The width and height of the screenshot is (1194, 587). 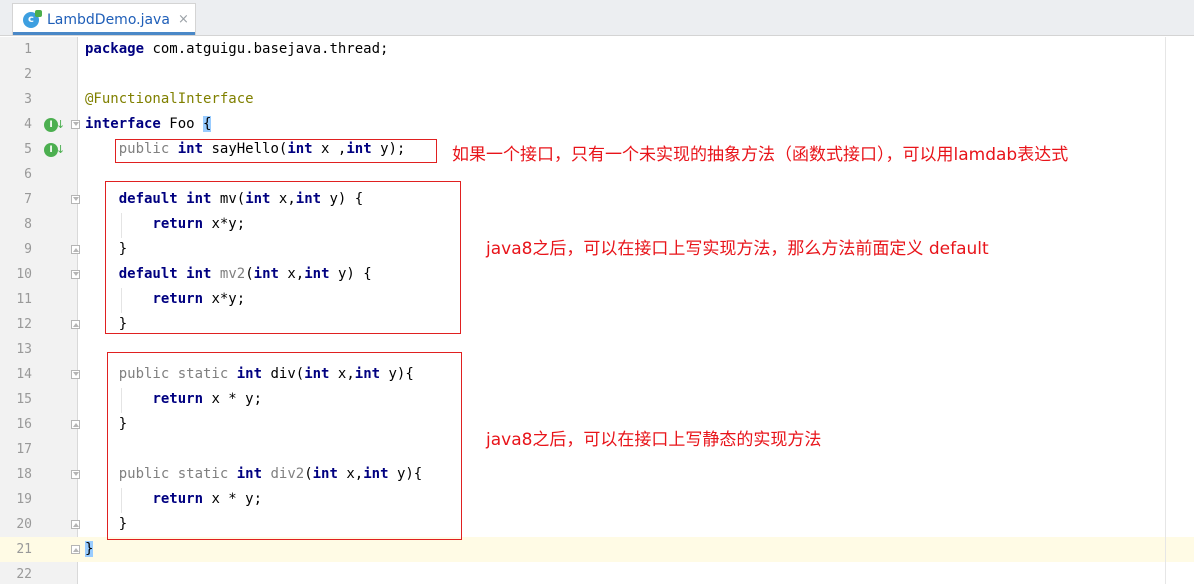 What do you see at coordinates (760, 155) in the screenshot?
I see `note-functional-interface: 如果一个接口，只有一个未实现的抽象方法（函数式接口），可以用lamdab表达式` at bounding box center [760, 155].